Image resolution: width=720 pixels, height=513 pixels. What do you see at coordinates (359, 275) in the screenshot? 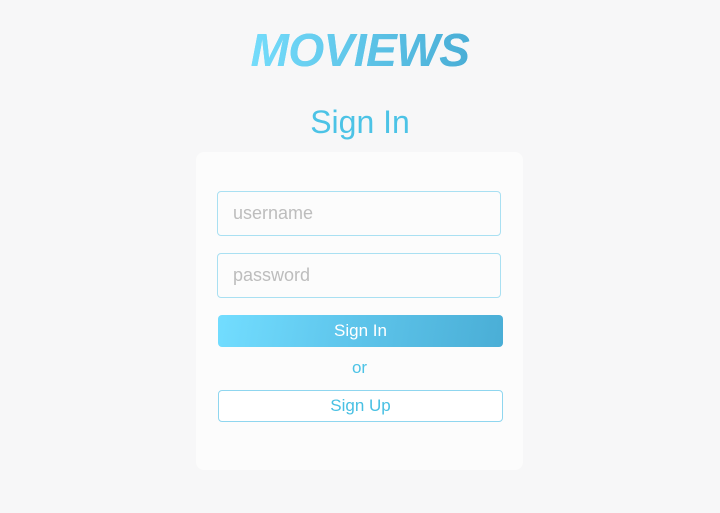
I see `password-input` at bounding box center [359, 275].